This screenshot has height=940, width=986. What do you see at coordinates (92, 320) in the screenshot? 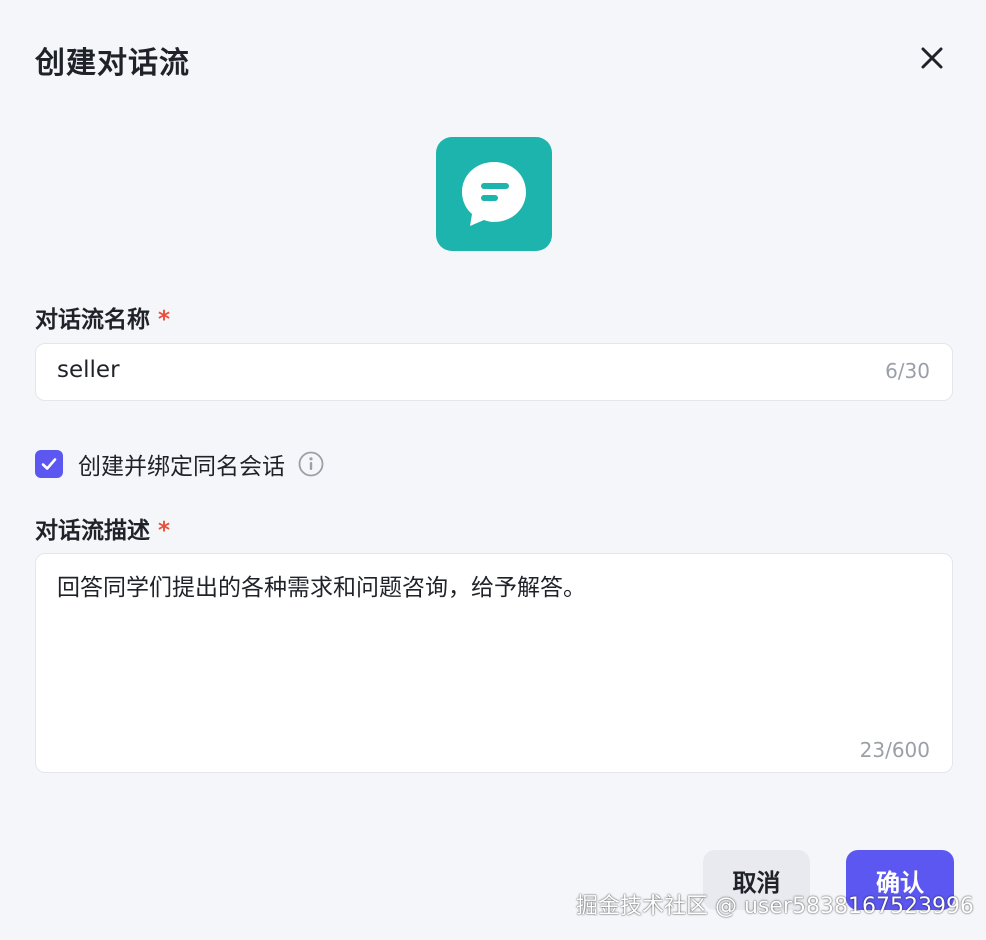
I see `name-field-label-text: 对话流名称` at bounding box center [92, 320].